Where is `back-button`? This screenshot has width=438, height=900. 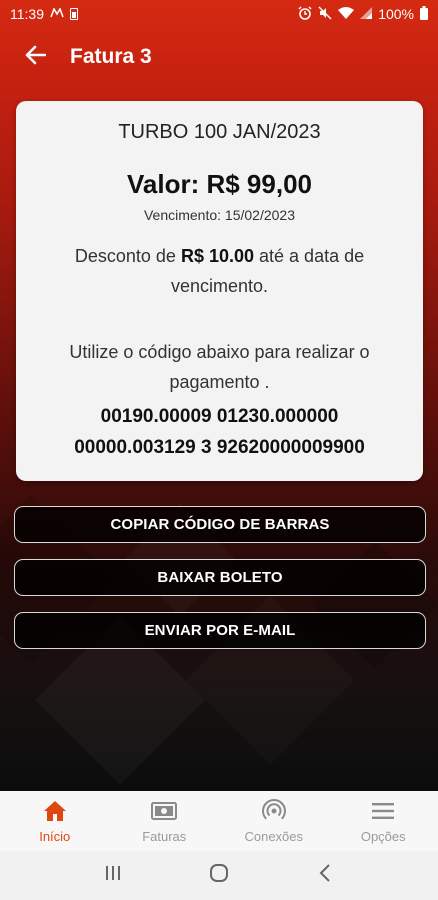 back-button is located at coordinates (35, 57).